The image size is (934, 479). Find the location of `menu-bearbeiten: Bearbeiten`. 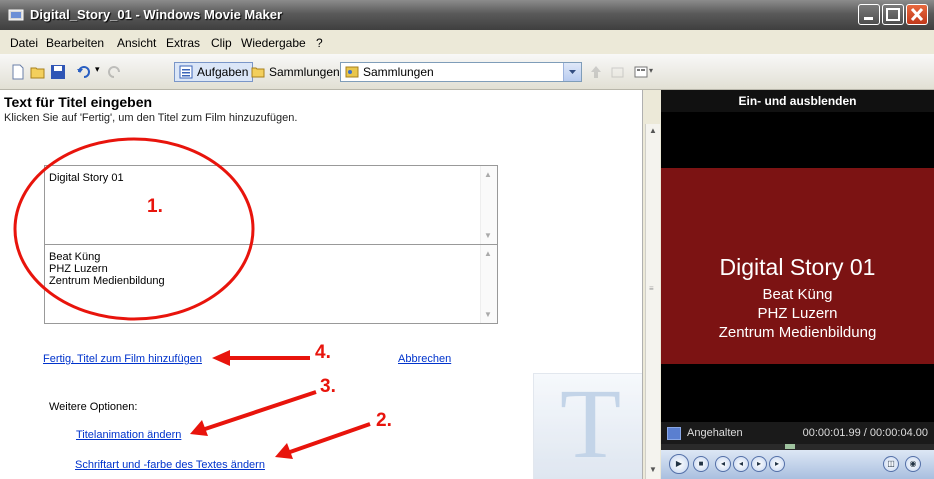

menu-bearbeiten: Bearbeiten is located at coordinates (75, 43).